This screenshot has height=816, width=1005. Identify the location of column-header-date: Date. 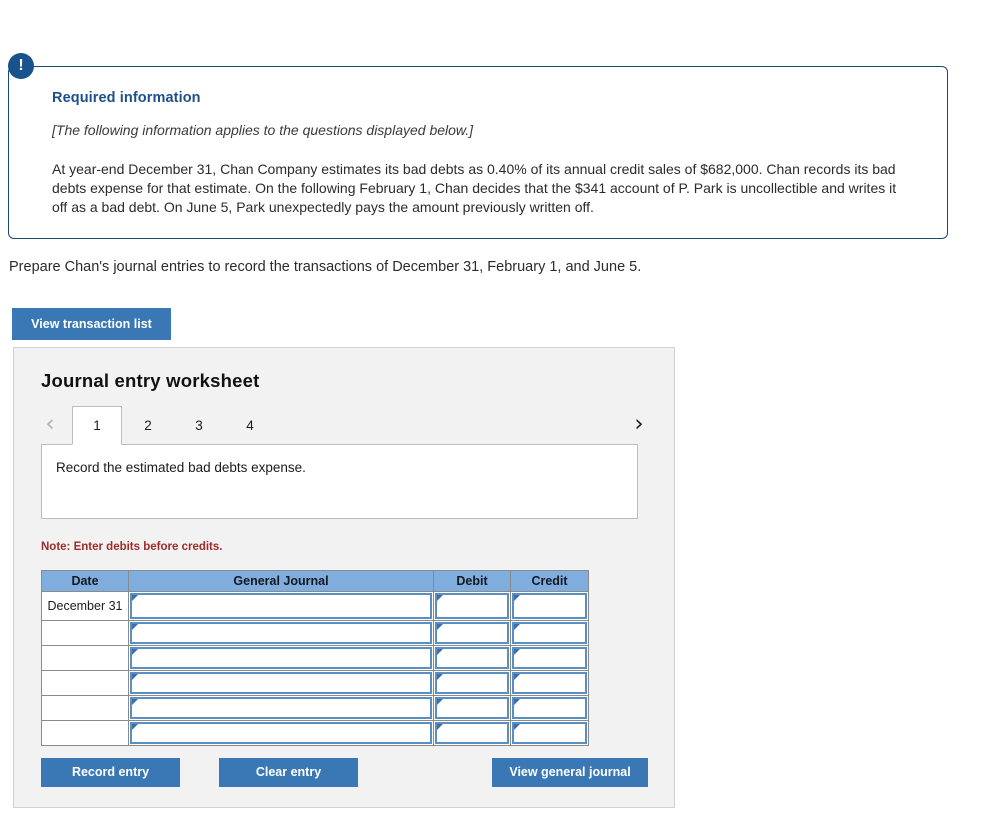
(85, 581).